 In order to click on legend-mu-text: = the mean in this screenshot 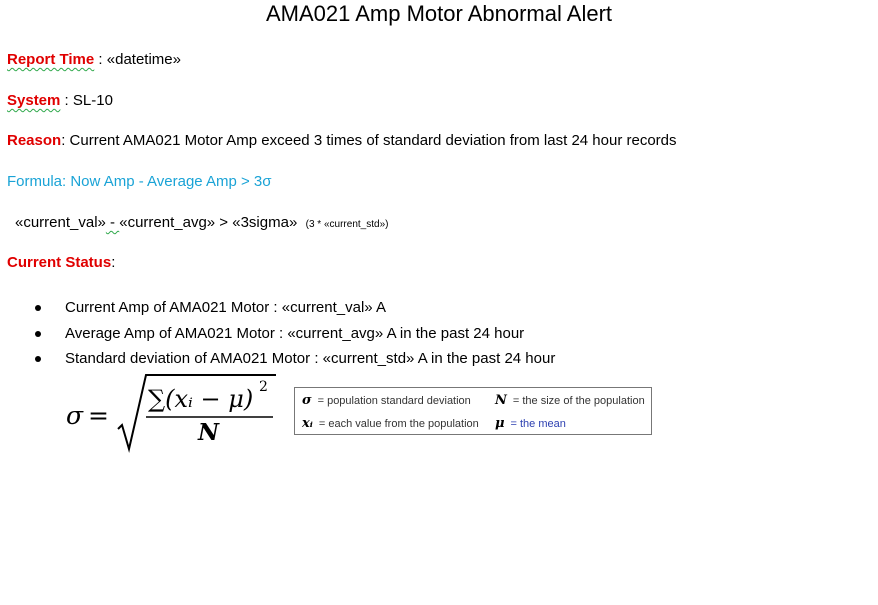, I will do `click(538, 424)`.